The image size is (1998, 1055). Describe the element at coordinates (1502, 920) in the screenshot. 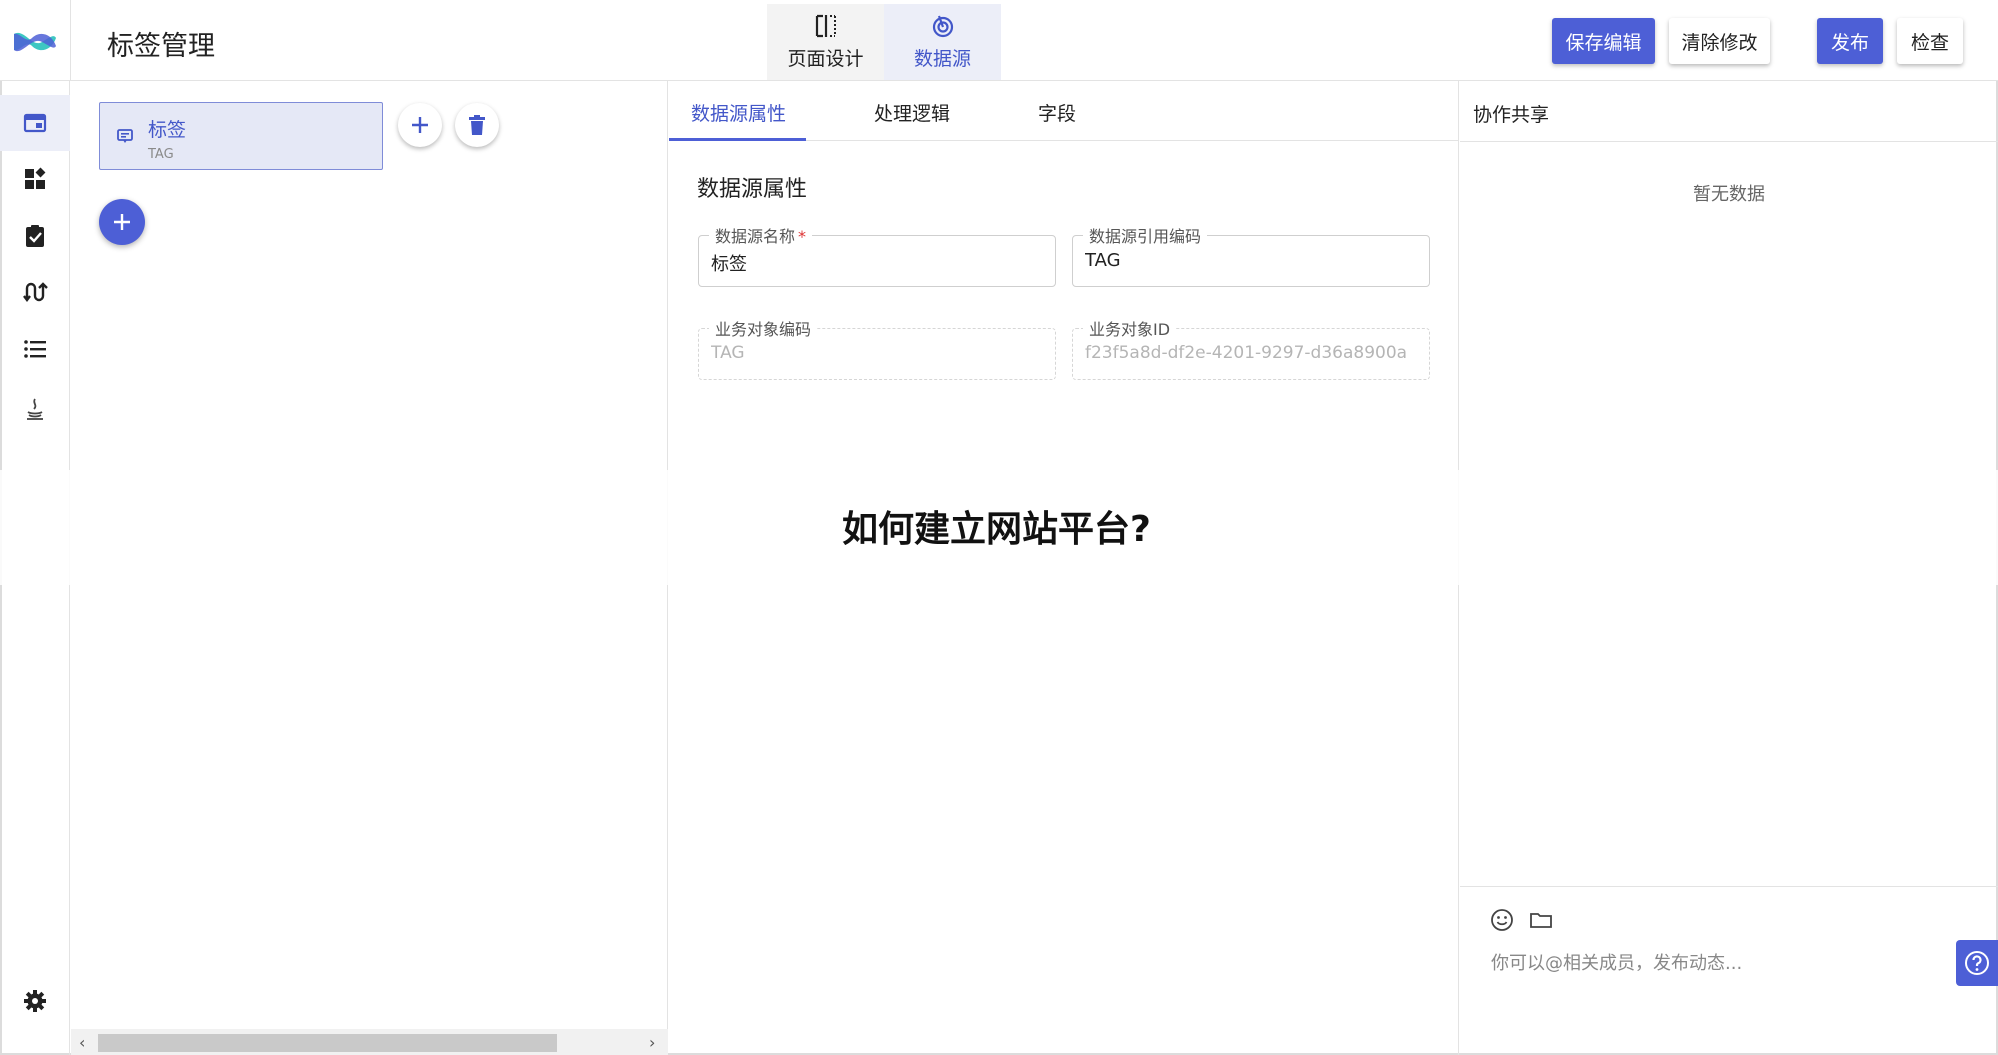

I see `emoji-icon` at that location.